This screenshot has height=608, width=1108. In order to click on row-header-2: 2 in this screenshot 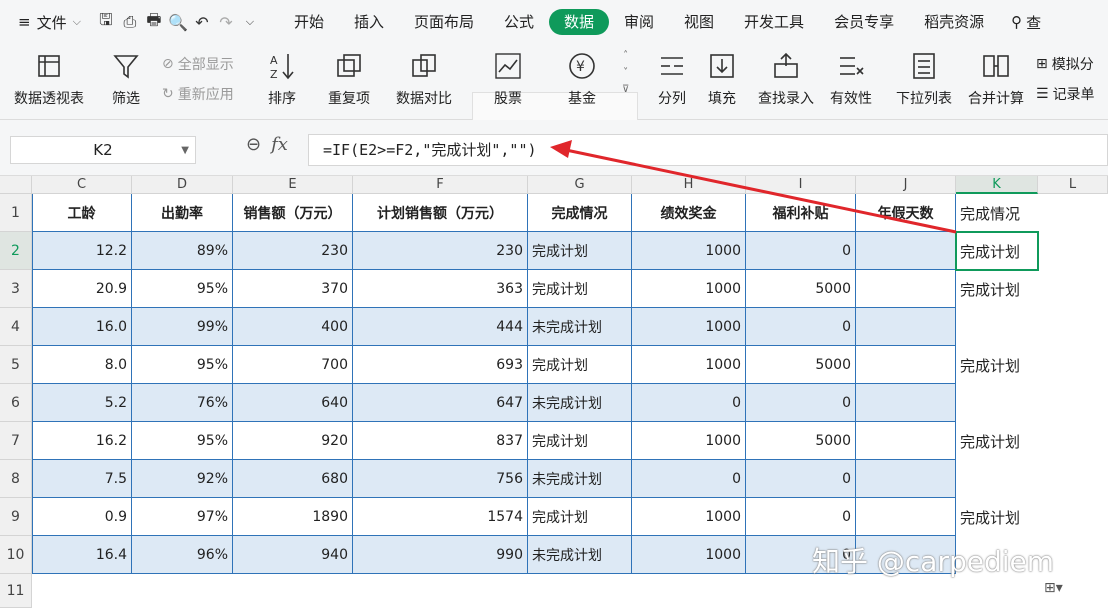, I will do `click(16, 251)`.